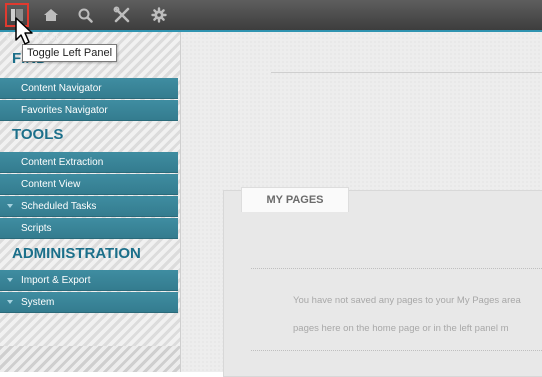 The width and height of the screenshot is (542, 377). I want to click on nav-item-label: Scripts, so click(36, 228).